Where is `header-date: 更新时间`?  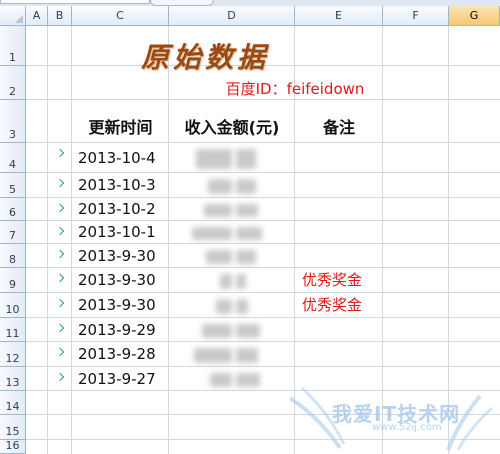
header-date: 更新时间 is located at coordinates (120, 126).